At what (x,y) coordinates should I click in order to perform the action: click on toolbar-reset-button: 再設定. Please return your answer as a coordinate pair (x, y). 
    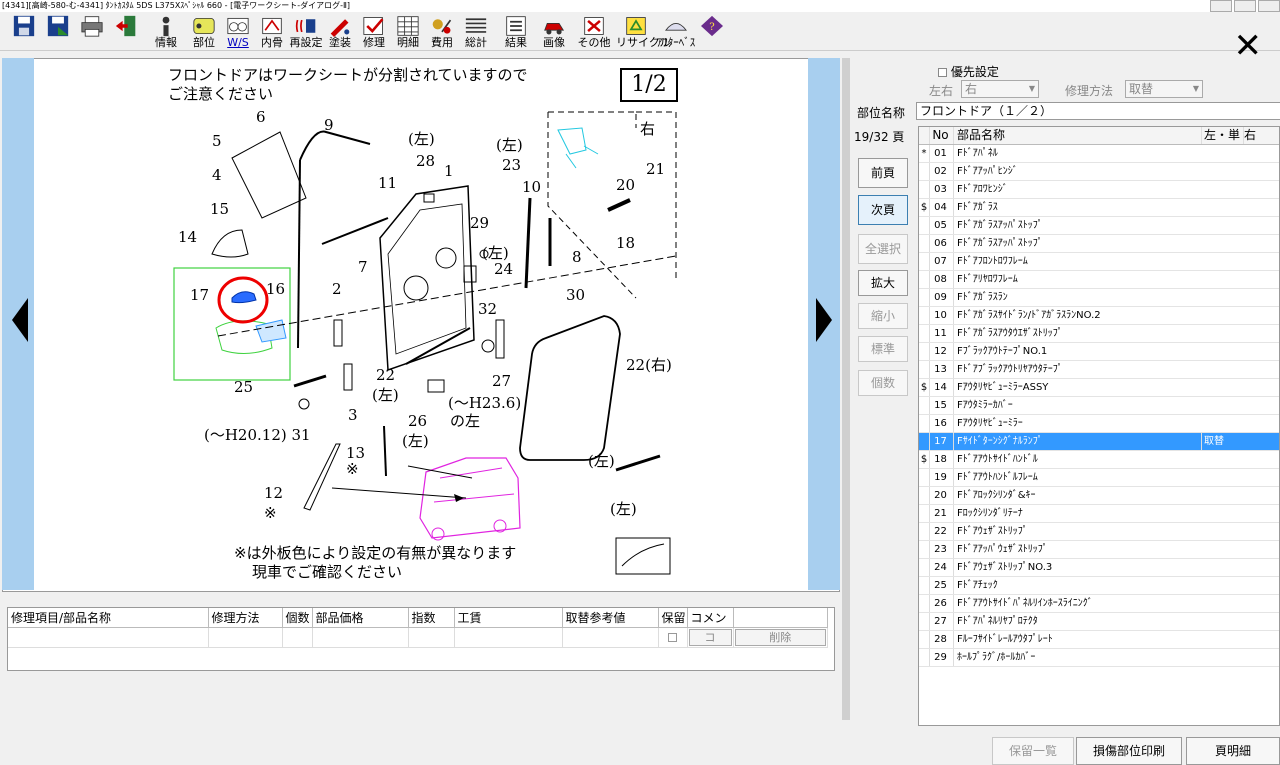
    Looking at the image, I should click on (306, 33).